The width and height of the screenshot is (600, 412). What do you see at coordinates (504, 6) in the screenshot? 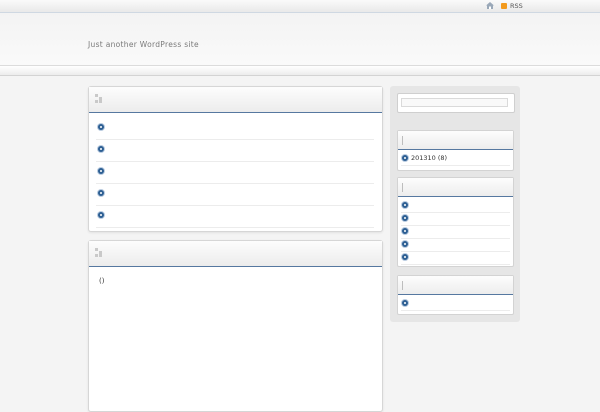
I see `rss-feed-icon` at bounding box center [504, 6].